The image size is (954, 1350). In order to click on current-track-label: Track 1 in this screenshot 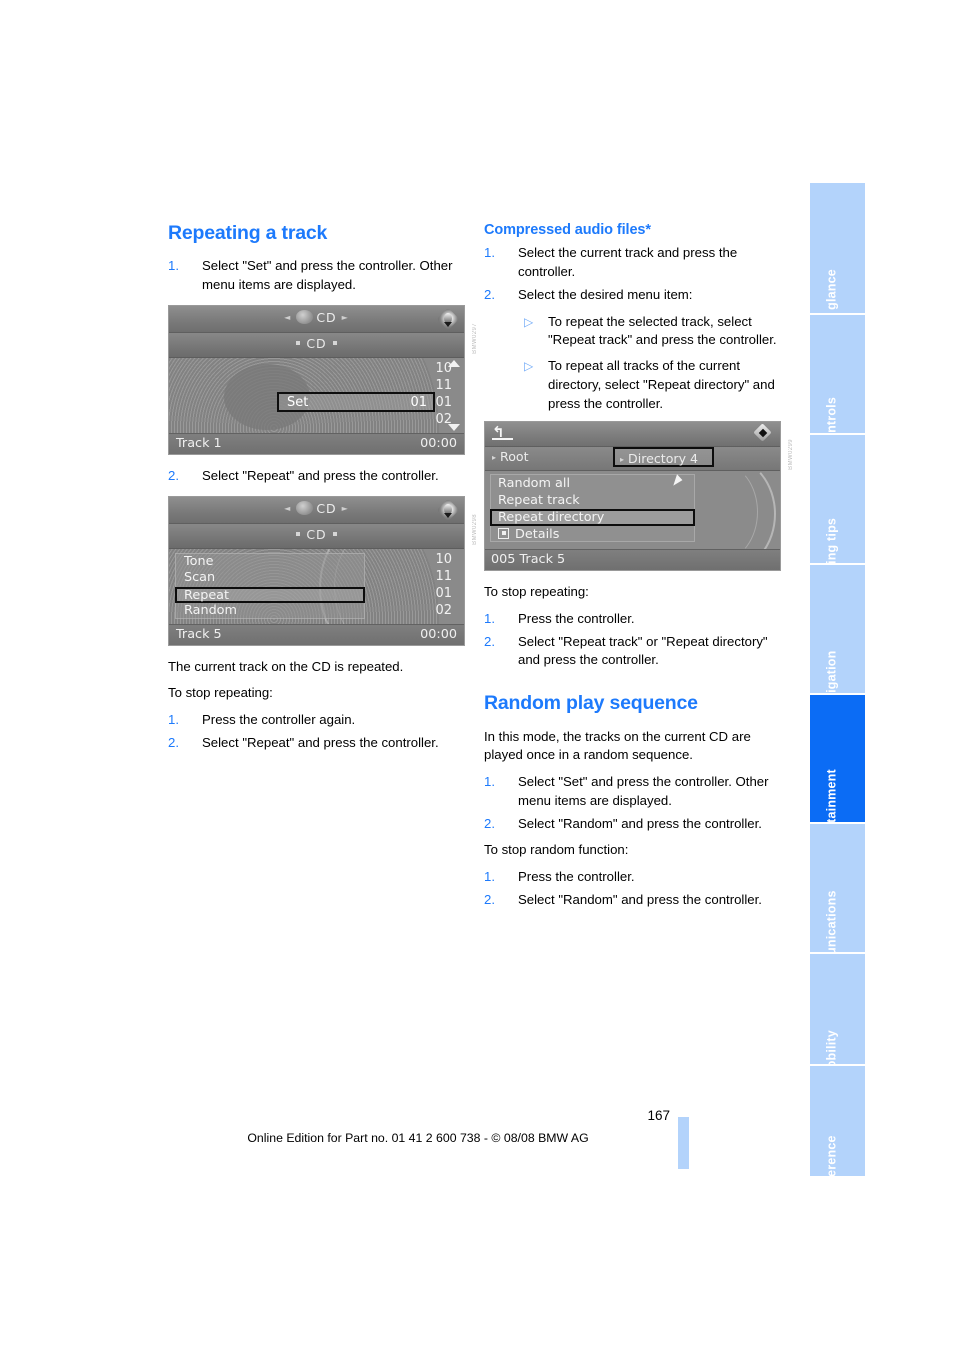, I will do `click(199, 443)`.